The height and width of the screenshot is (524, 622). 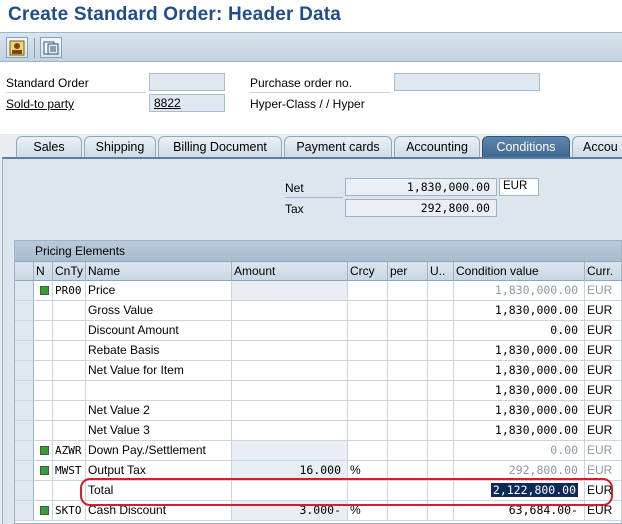 What do you see at coordinates (318, 431) in the screenshot?
I see `table-row: Net Value 3 1,830,000.00 EUR` at bounding box center [318, 431].